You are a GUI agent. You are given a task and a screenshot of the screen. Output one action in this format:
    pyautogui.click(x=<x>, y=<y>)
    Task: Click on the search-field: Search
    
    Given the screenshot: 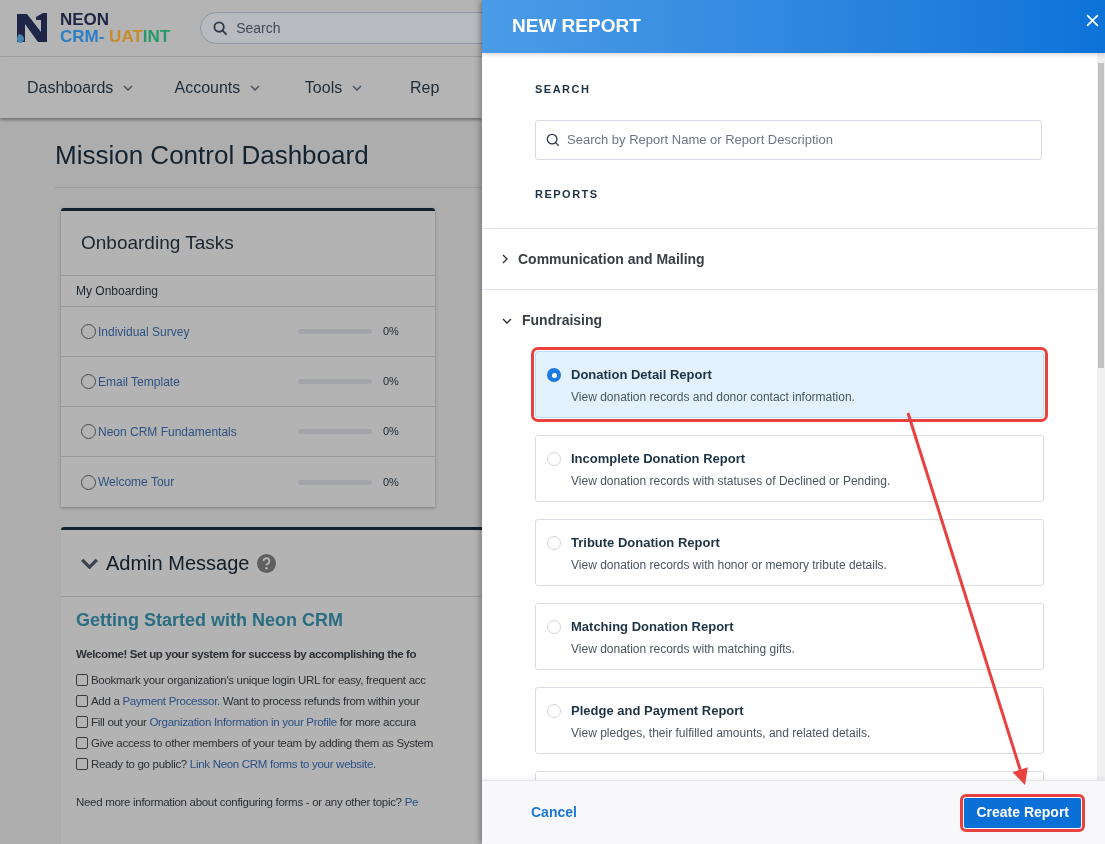 What is the action you would take?
    pyautogui.click(x=341, y=28)
    